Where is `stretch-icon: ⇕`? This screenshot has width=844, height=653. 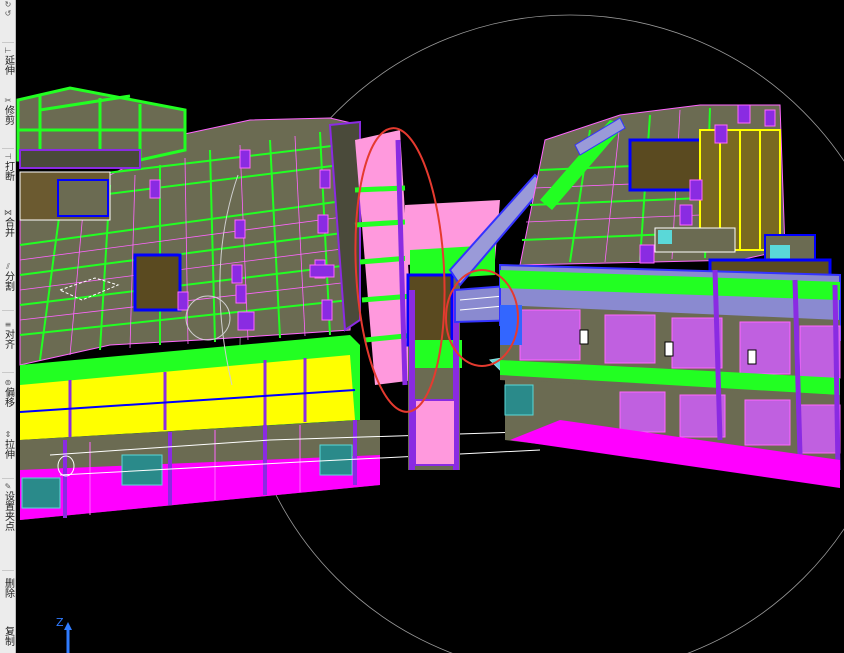
stretch-icon: ⇕ is located at coordinates (8, 434).